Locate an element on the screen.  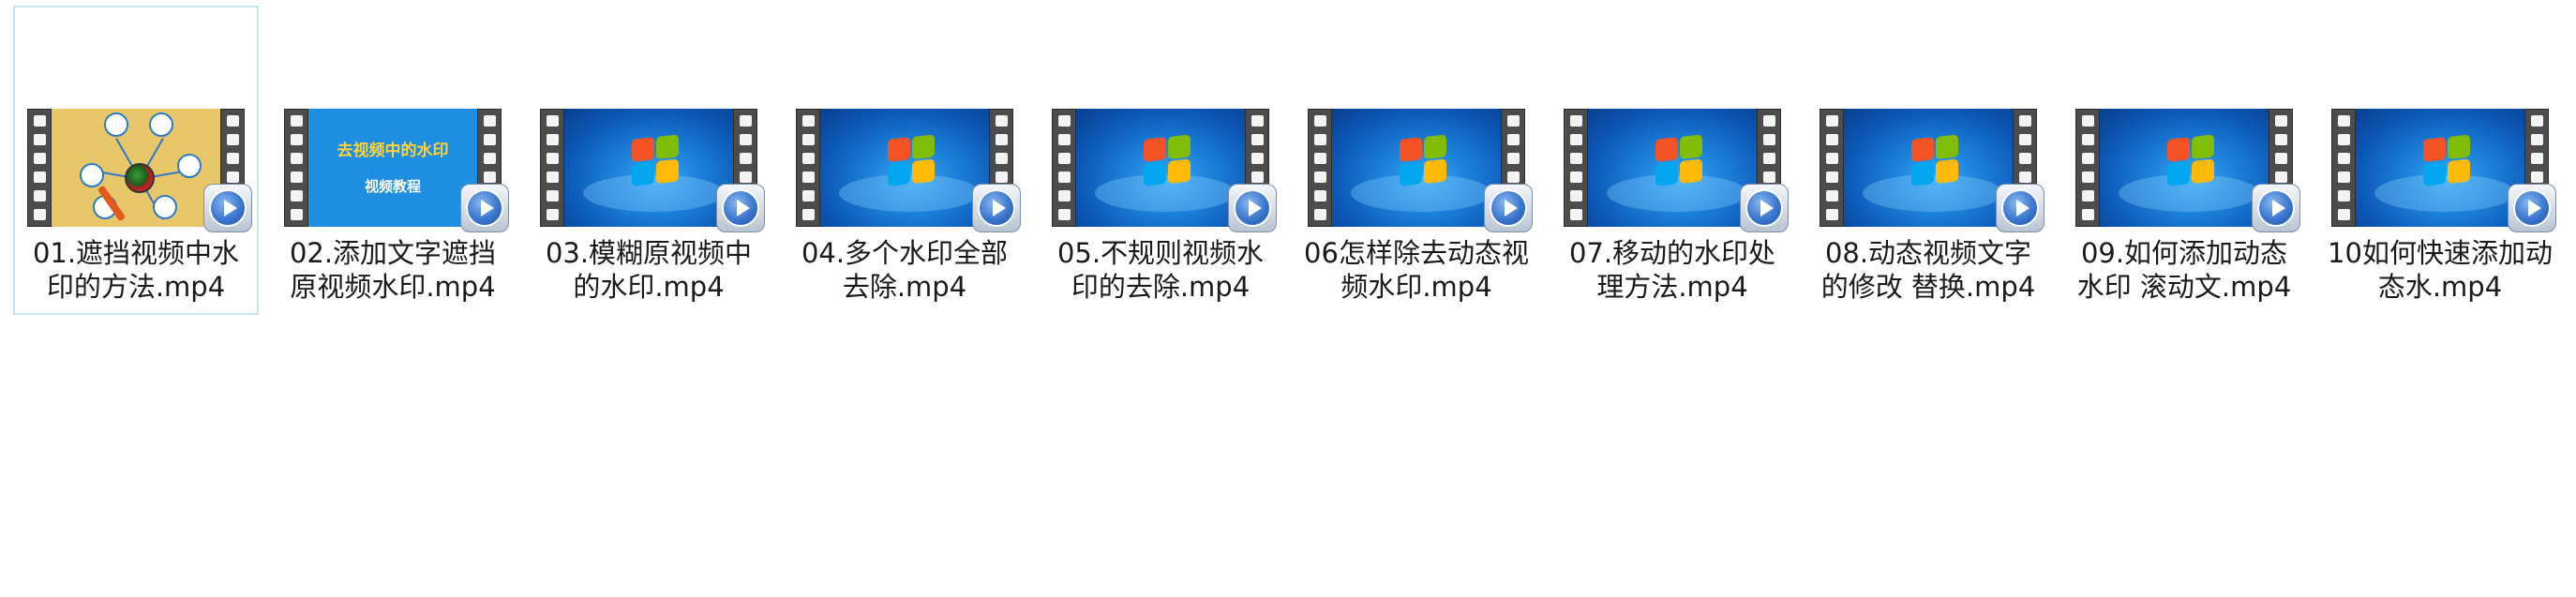
file-name: 09.如何添加动态水印 滚动文.mp4 is located at coordinates (2184, 270).